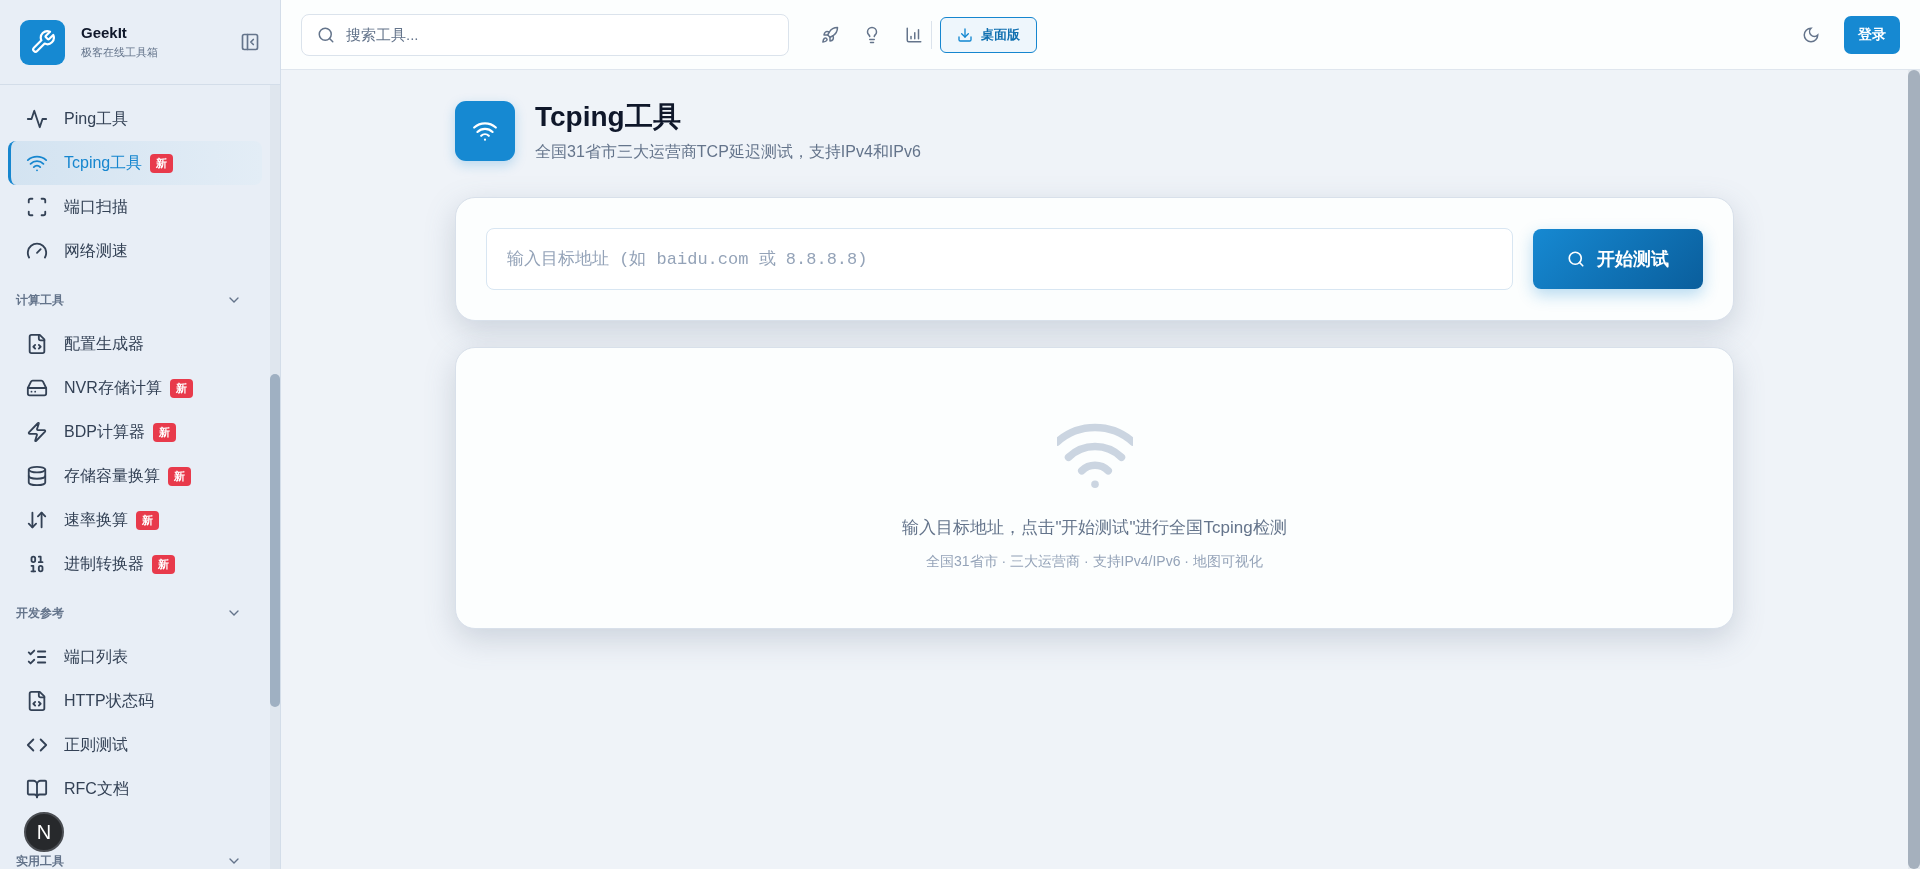  What do you see at coordinates (999, 259) in the screenshot?
I see `target-address-field: 输入目标地址 (如 baidu.com 或 8.8.8.8)` at bounding box center [999, 259].